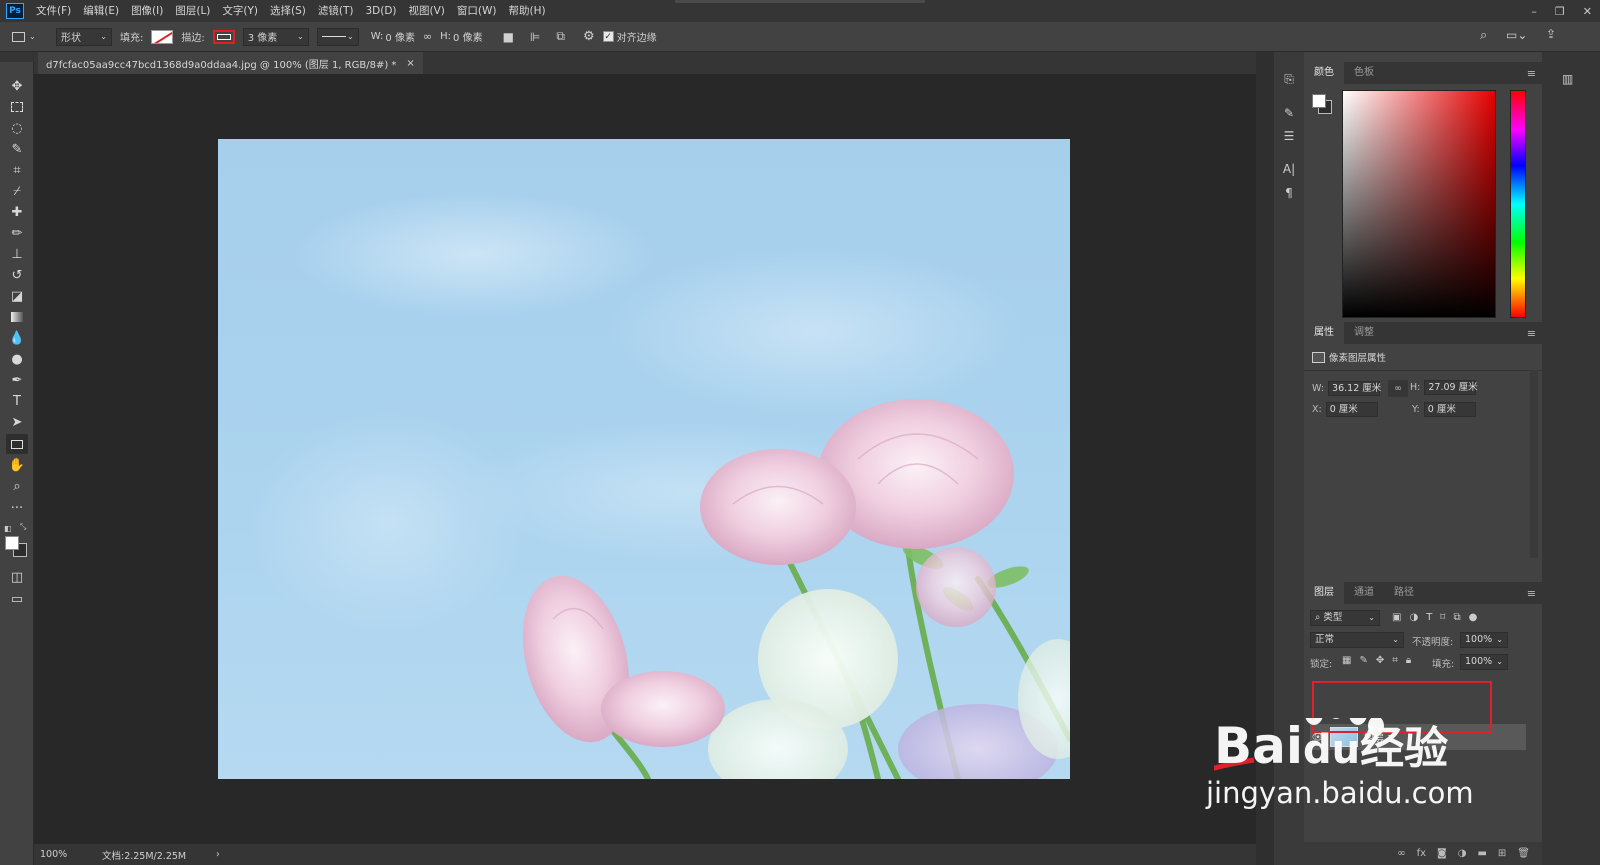 The width and height of the screenshot is (1600, 865). Describe the element at coordinates (1318, 737) in the screenshot. I see `eye-icon: 👁︎` at that location.